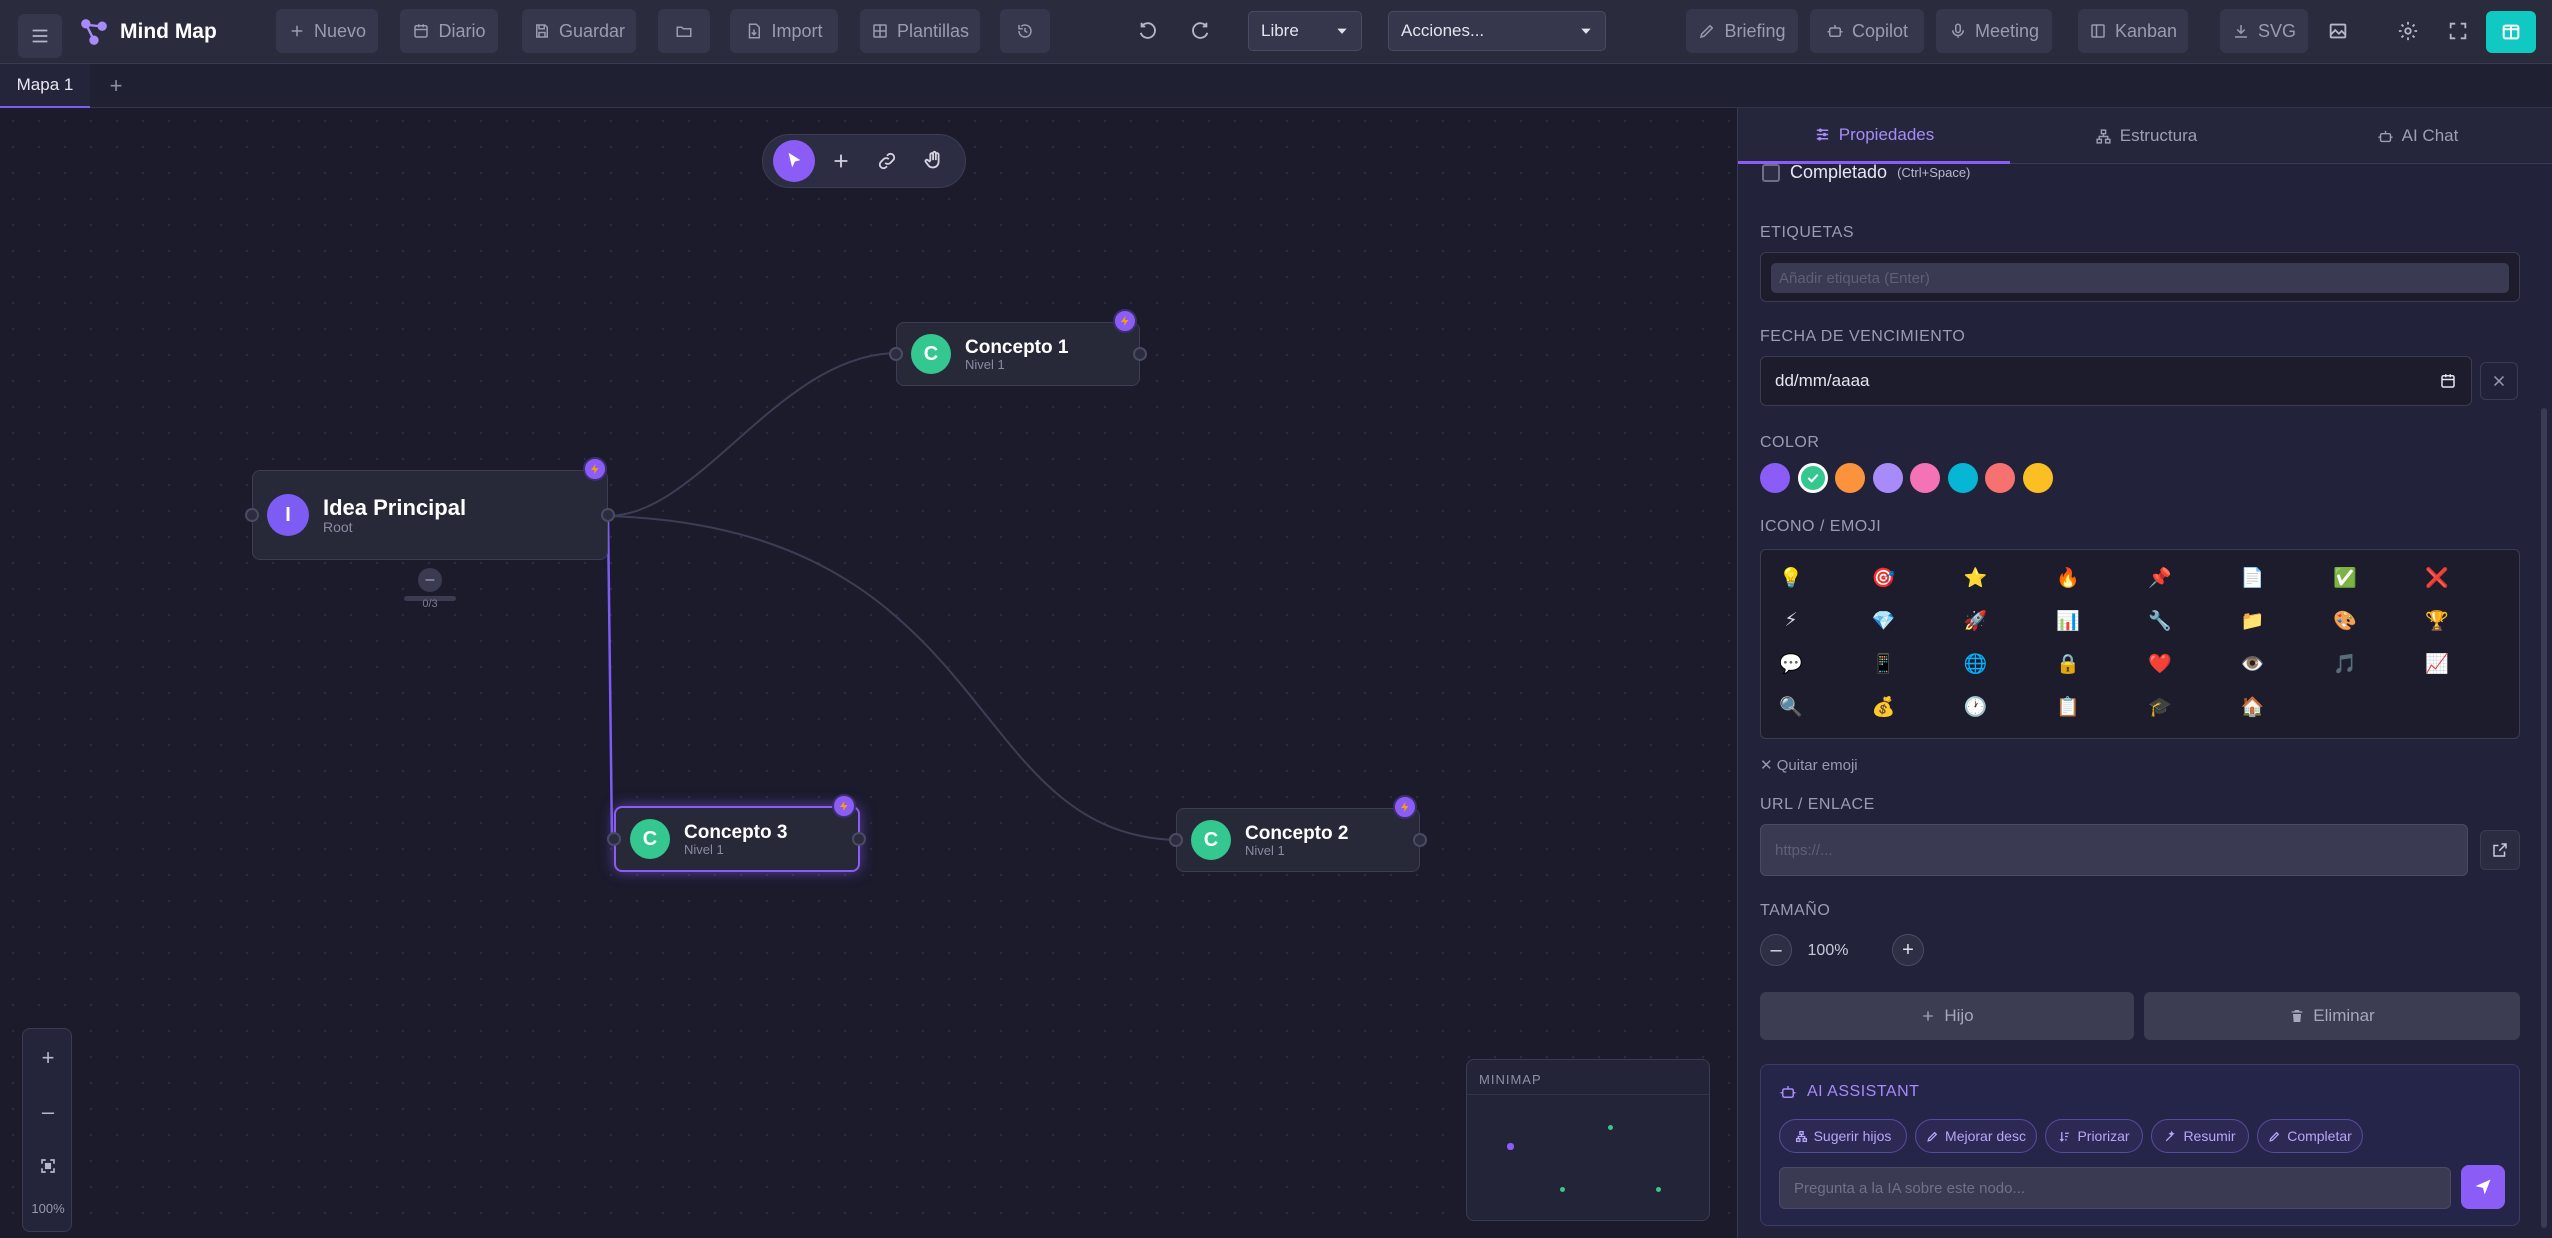 The width and height of the screenshot is (2552, 1238). Describe the element at coordinates (784, 31) in the screenshot. I see `import-button: Import` at that location.